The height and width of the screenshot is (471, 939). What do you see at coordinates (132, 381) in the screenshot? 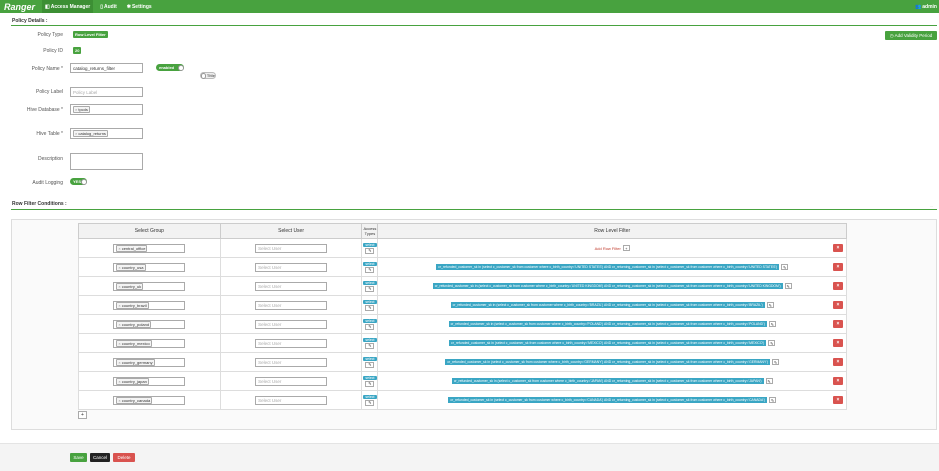
I see `group-tag: ×country_japan` at bounding box center [132, 381].